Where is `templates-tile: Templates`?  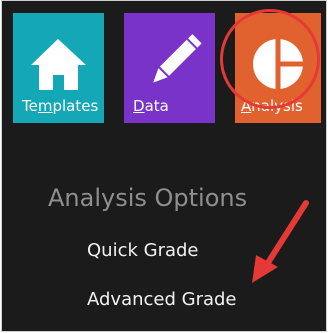
templates-tile: Templates is located at coordinates (58, 68).